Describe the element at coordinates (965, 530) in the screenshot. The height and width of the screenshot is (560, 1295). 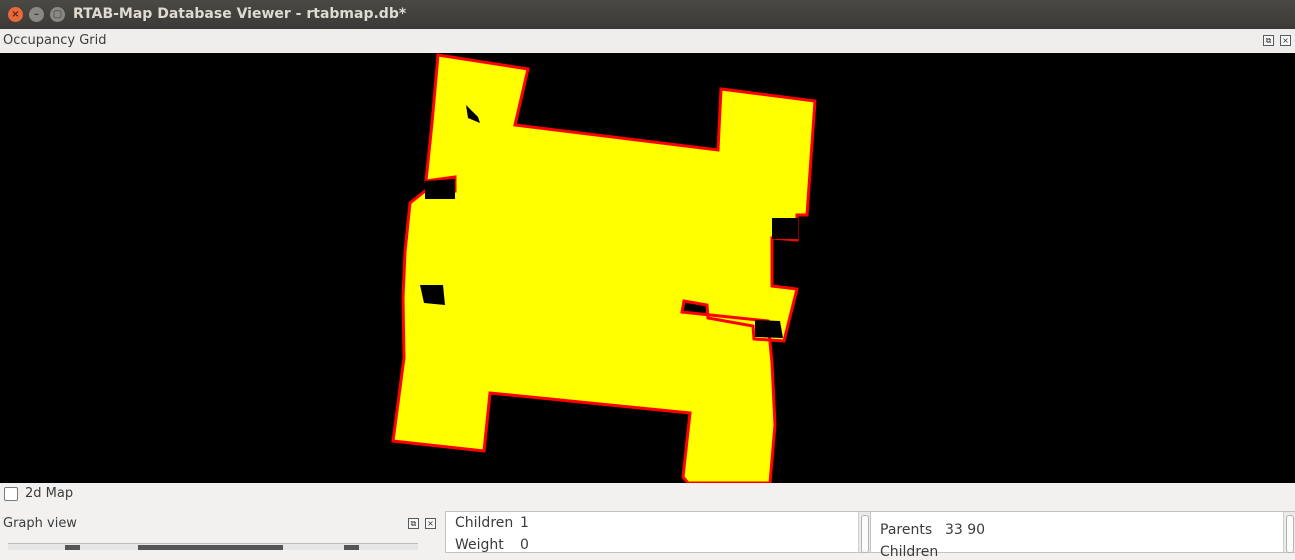
I see `parents-value: 33 90` at that location.